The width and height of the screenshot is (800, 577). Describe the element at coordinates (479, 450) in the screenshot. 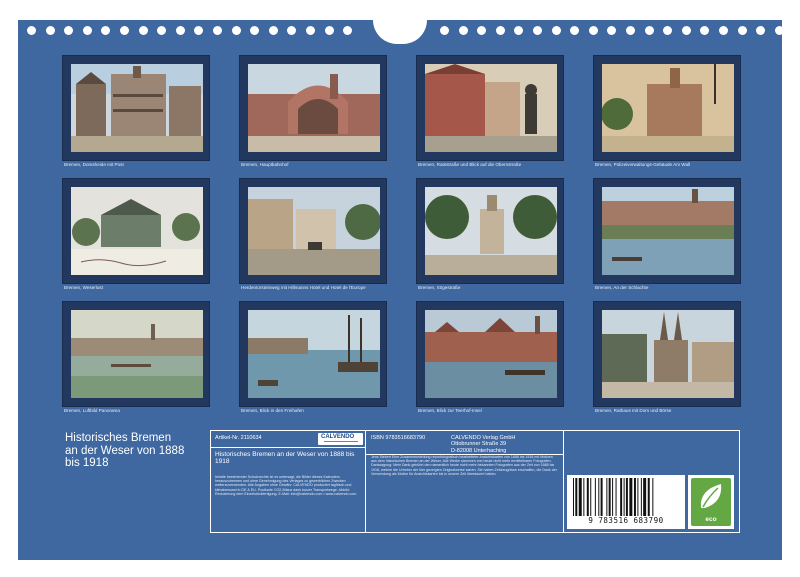

I see `publisher-line: D-82008 Unterhaching` at that location.